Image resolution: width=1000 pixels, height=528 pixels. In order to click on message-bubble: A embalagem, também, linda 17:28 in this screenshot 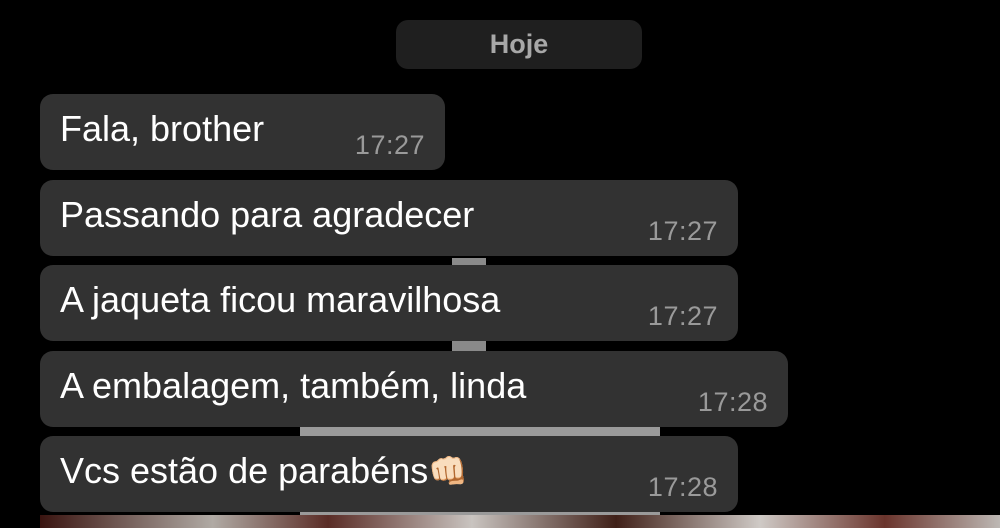, I will do `click(414, 389)`.